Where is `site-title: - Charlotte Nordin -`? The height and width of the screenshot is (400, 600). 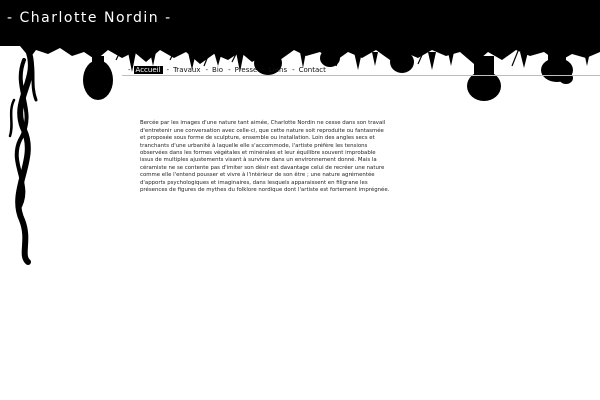 site-title: - Charlotte Nordin - is located at coordinates (89, 18).